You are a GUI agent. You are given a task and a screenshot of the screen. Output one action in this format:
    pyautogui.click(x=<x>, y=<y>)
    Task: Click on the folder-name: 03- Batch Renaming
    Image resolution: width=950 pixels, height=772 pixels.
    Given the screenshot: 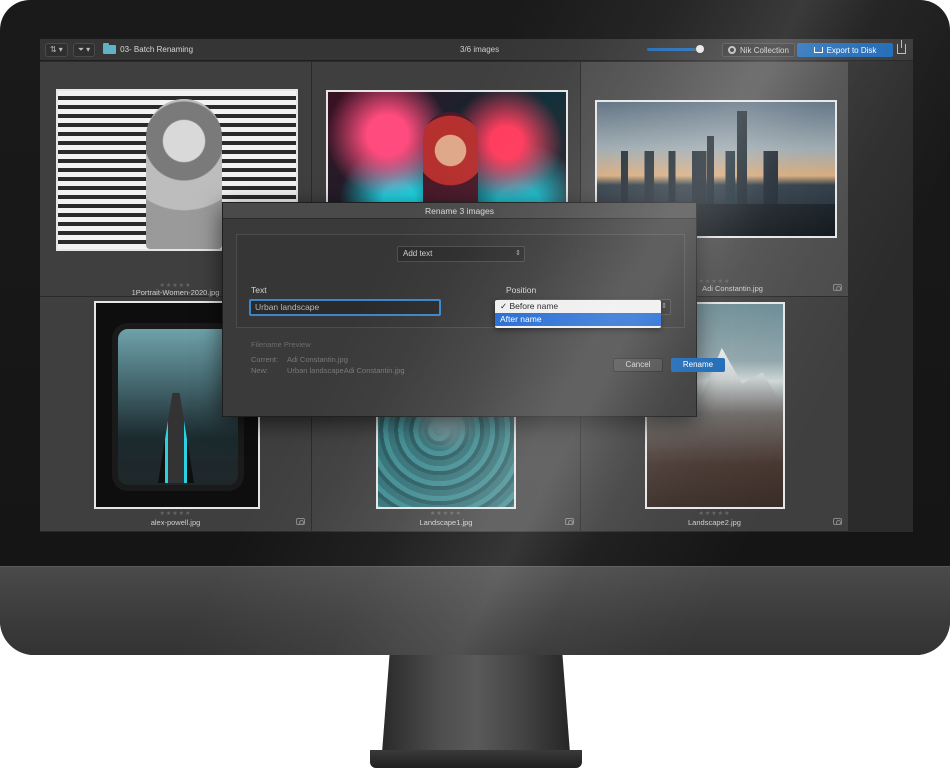 What is the action you would take?
    pyautogui.click(x=157, y=49)
    